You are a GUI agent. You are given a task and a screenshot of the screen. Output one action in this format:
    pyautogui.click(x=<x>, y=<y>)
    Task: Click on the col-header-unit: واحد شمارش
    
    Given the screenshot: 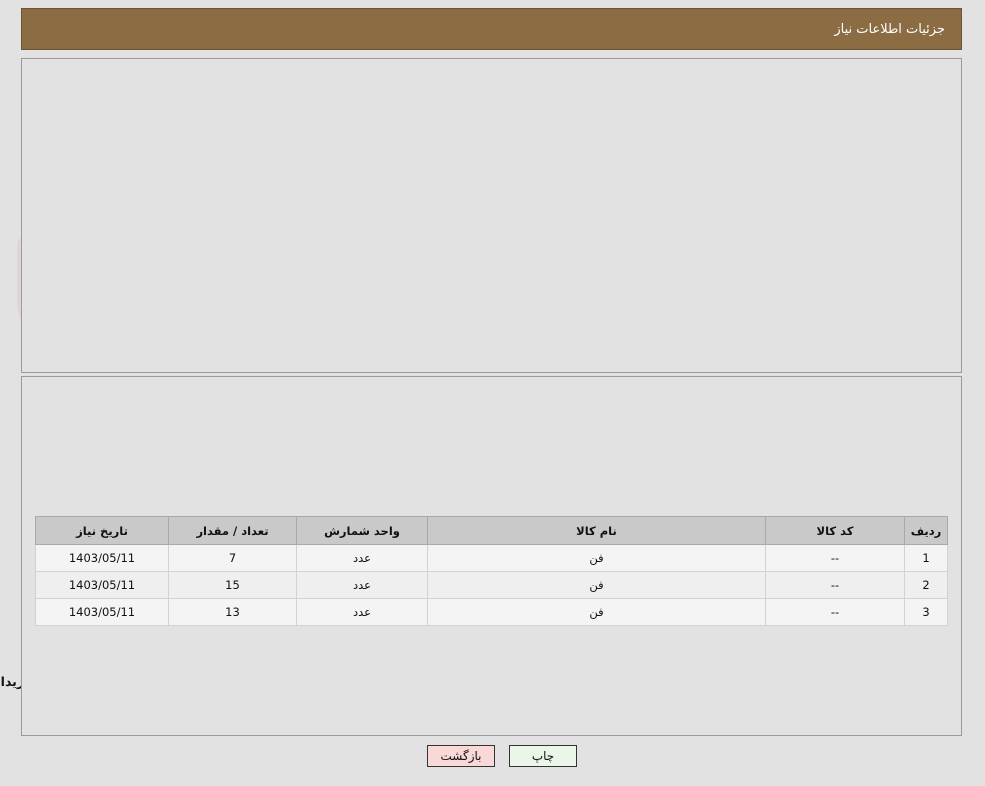 What is the action you would take?
    pyautogui.click(x=363, y=530)
    